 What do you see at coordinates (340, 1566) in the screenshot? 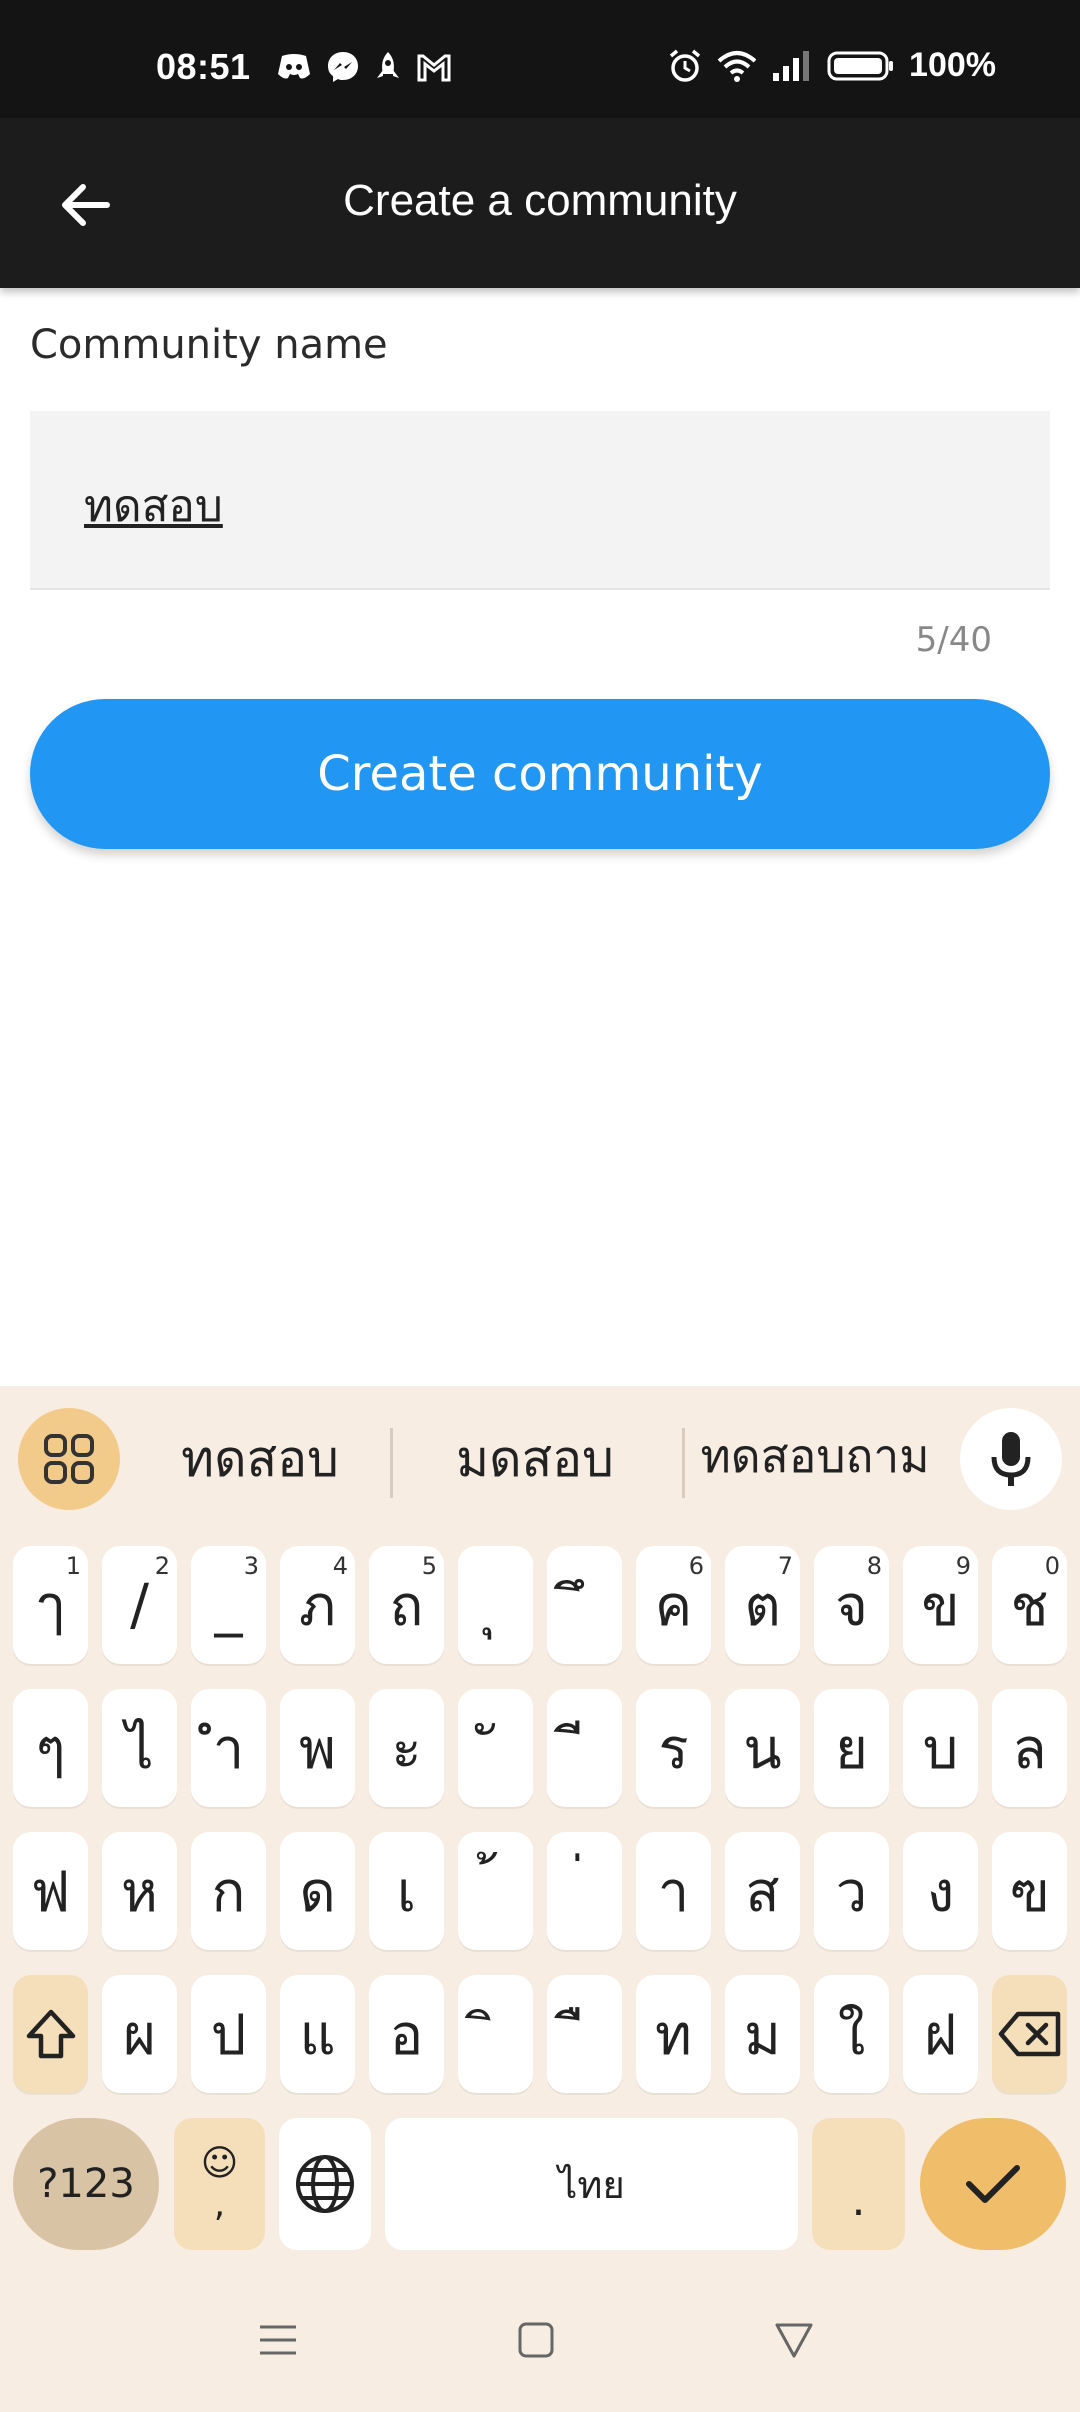
I see `key-hint: 4` at bounding box center [340, 1566].